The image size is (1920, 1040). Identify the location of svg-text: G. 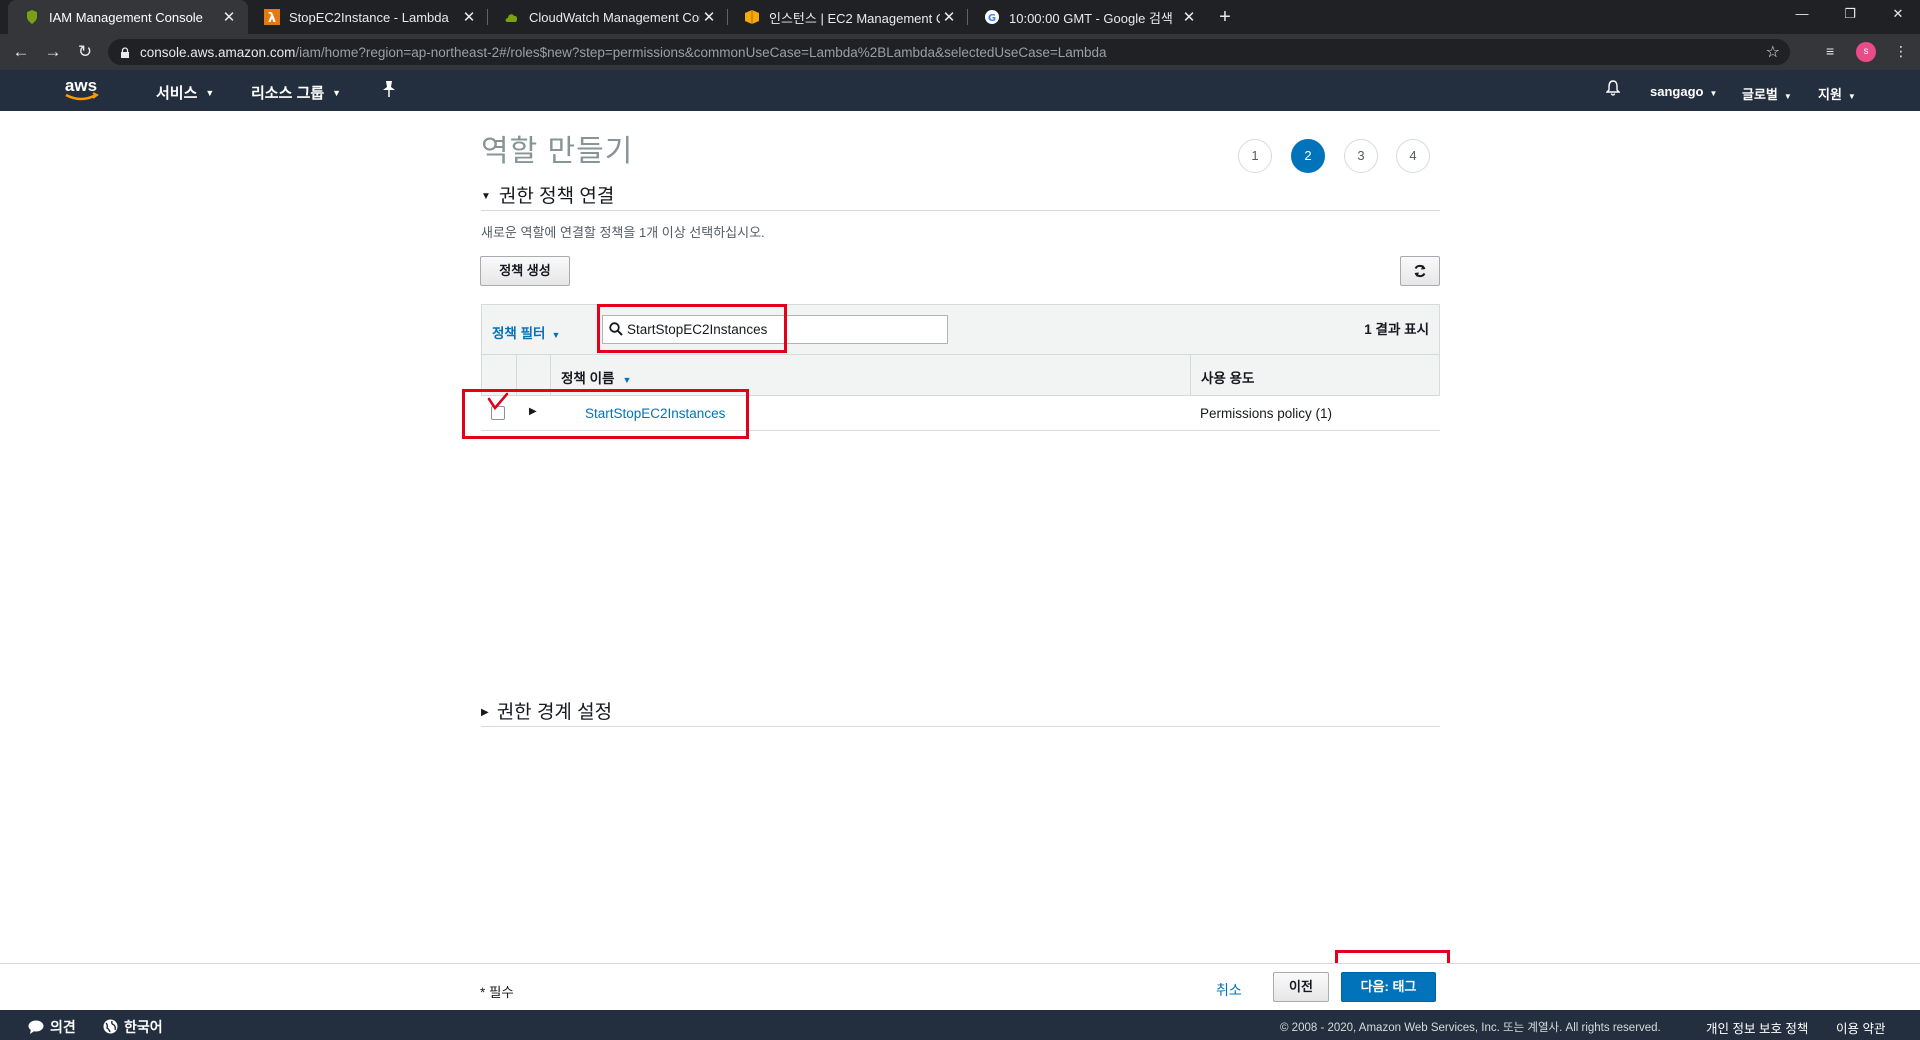
(992, 18).